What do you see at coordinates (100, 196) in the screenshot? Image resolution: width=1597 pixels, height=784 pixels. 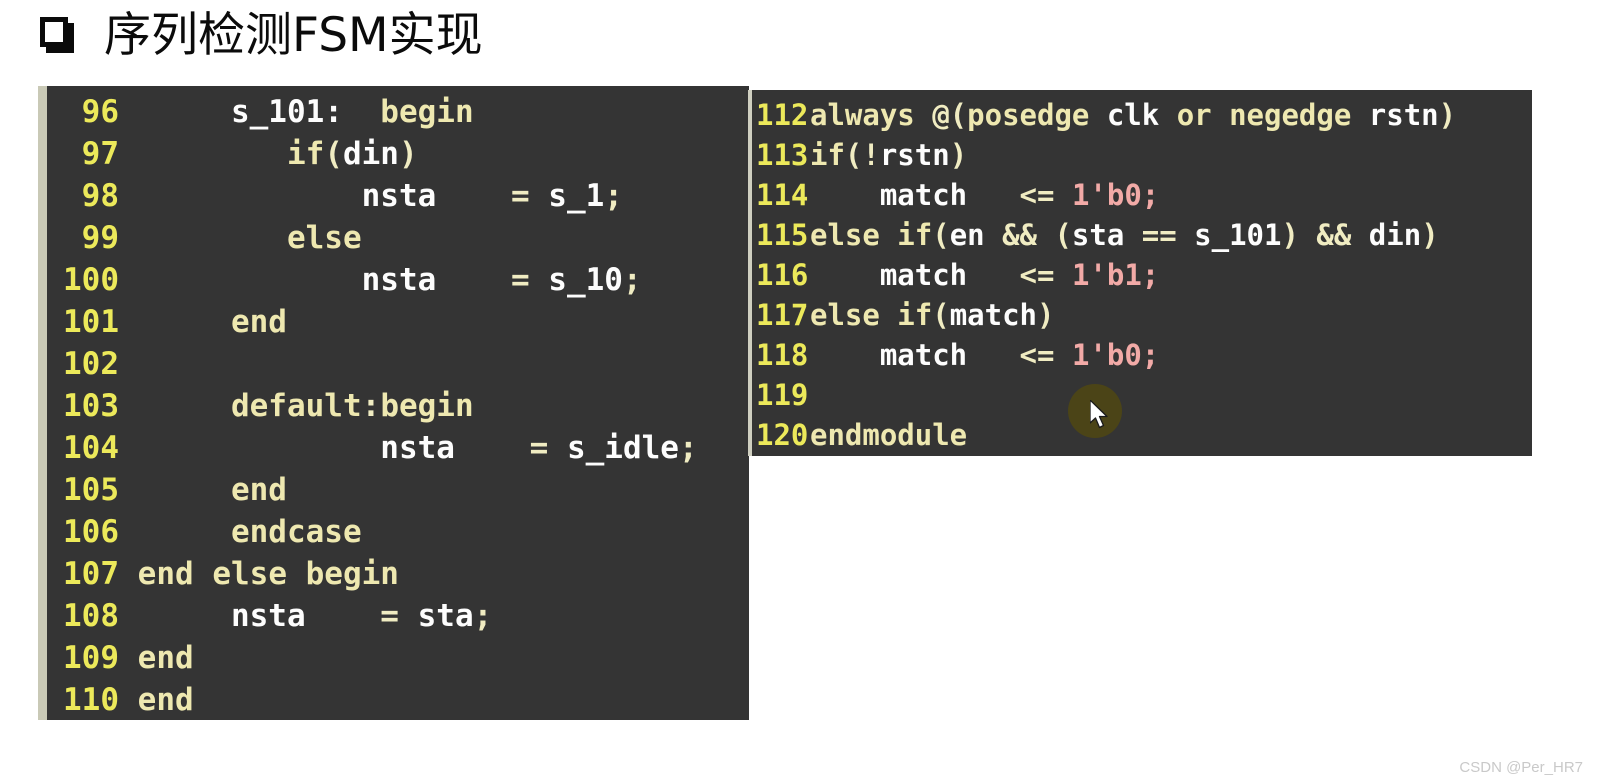 I see `line-number: 98` at bounding box center [100, 196].